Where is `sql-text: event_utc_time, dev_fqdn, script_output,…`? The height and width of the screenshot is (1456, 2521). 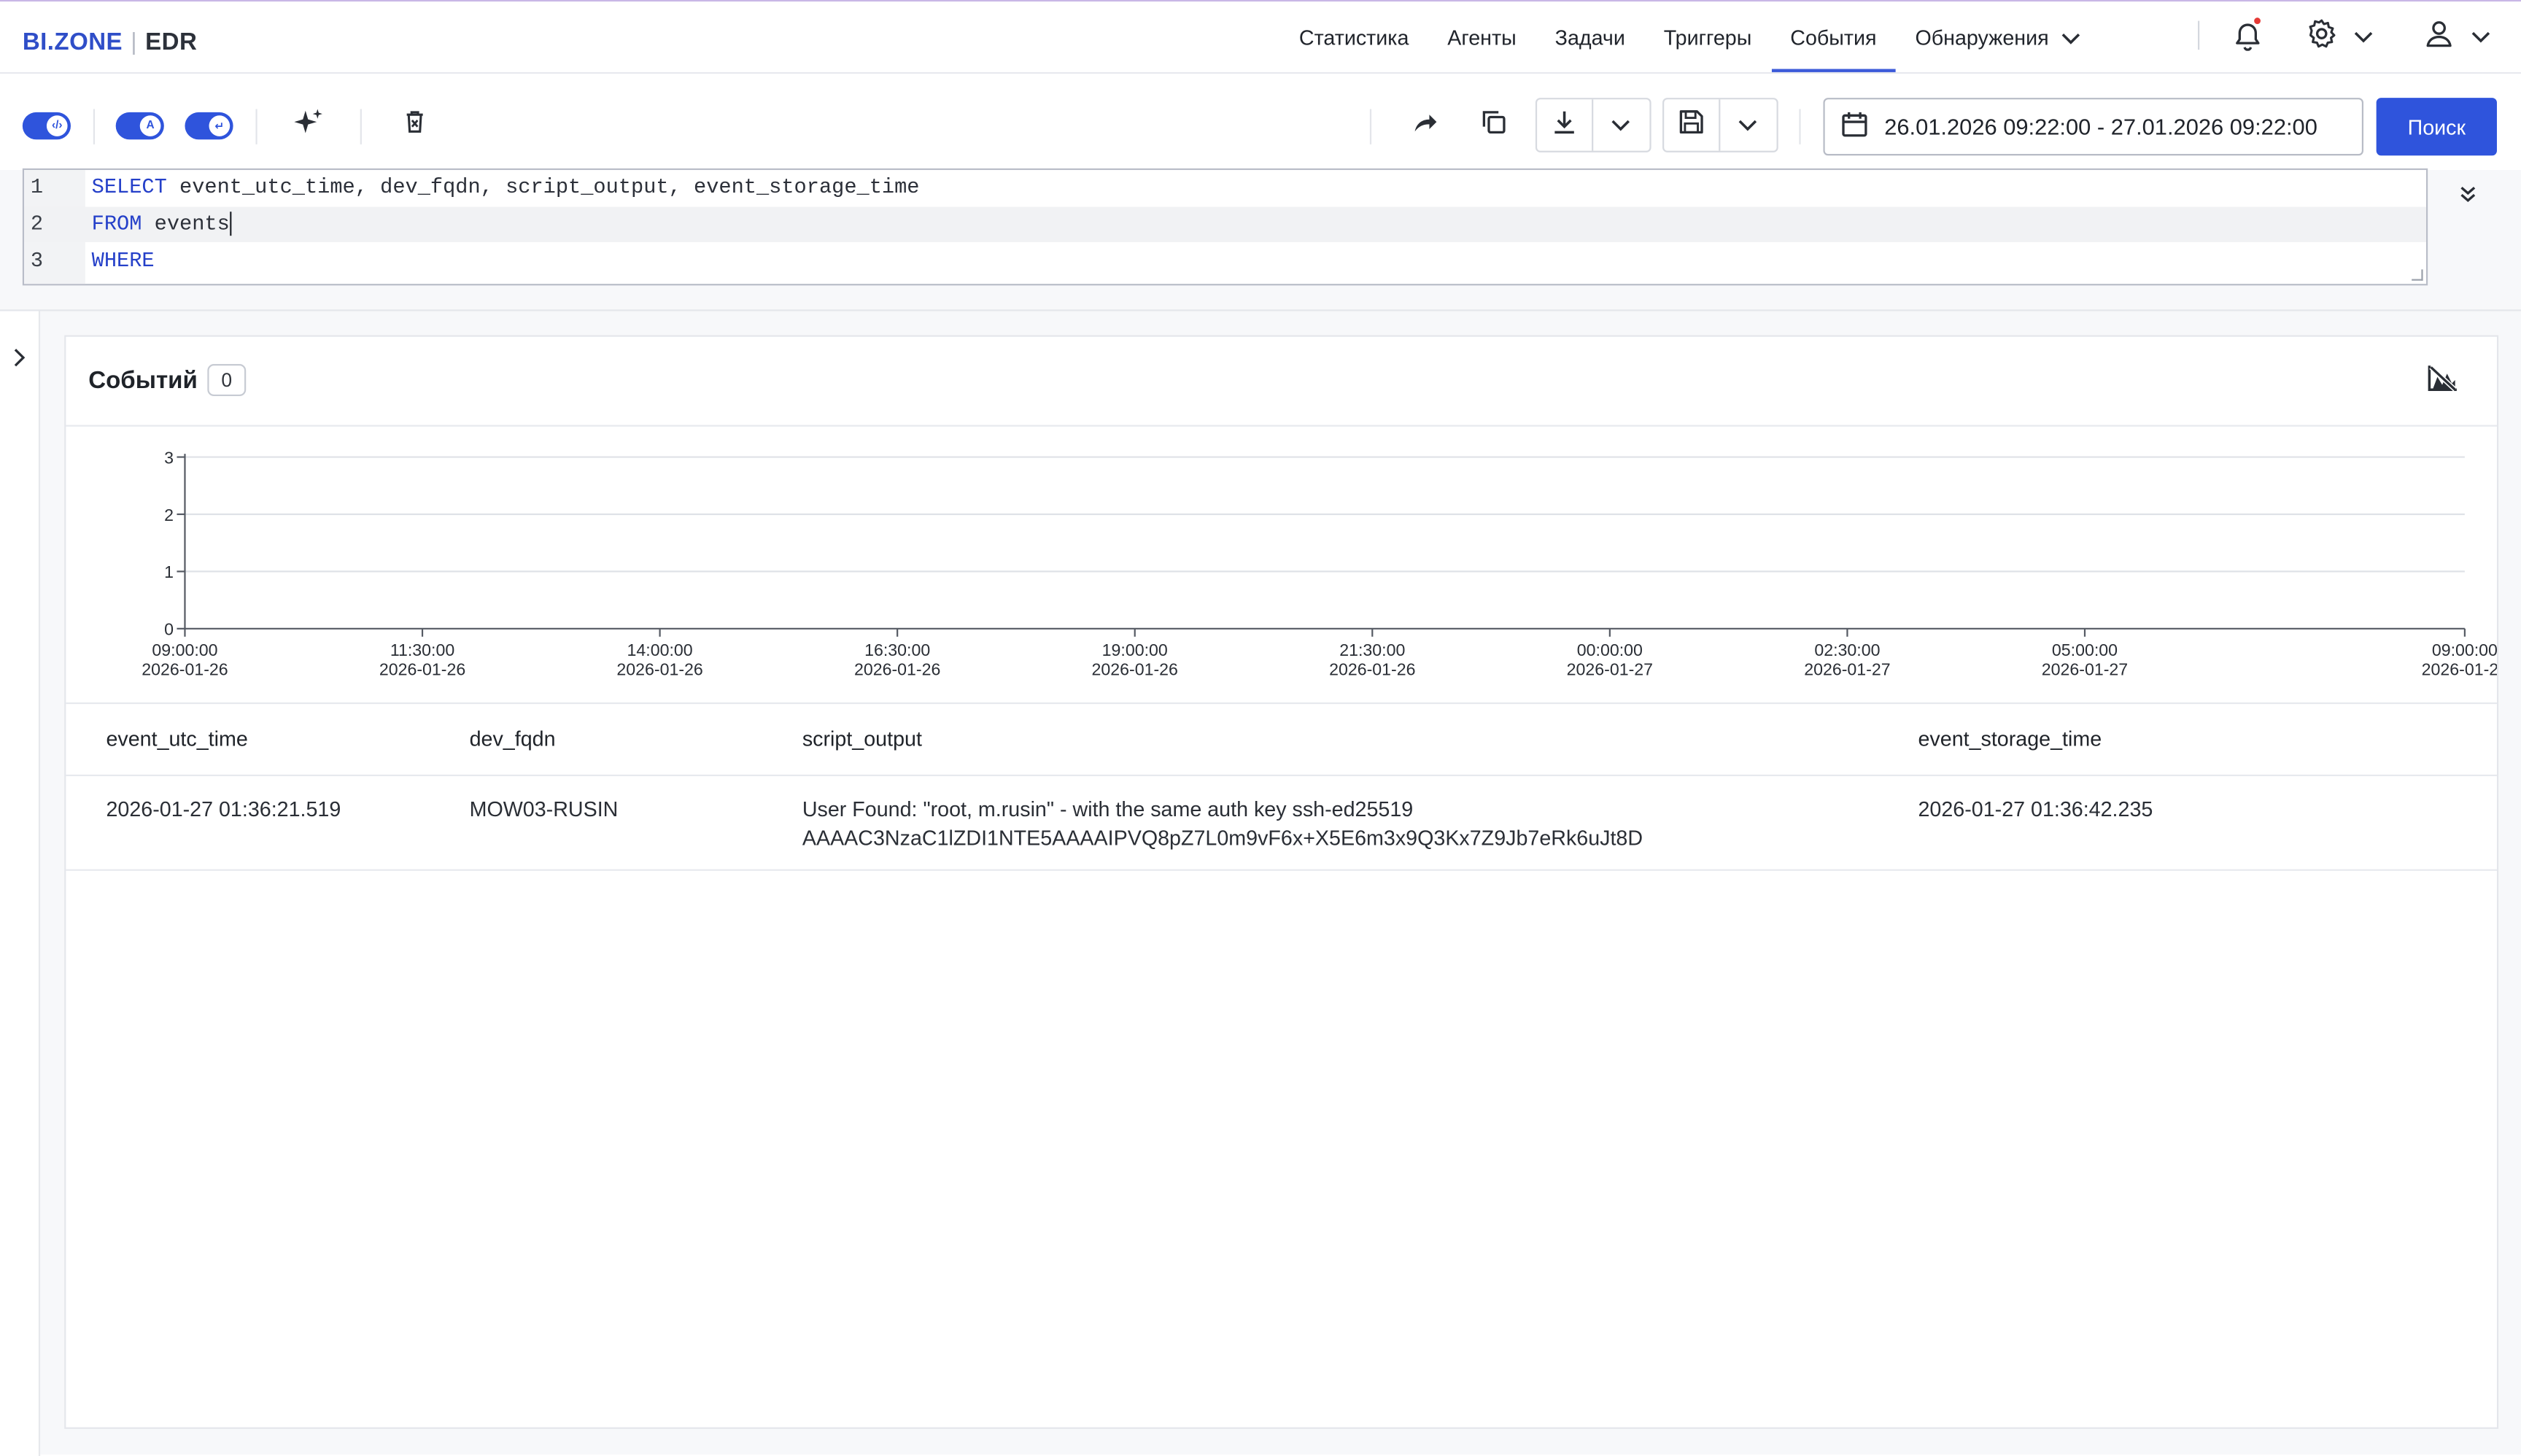 sql-text: event_utc_time, dev_fqdn, script_output,… is located at coordinates (543, 186).